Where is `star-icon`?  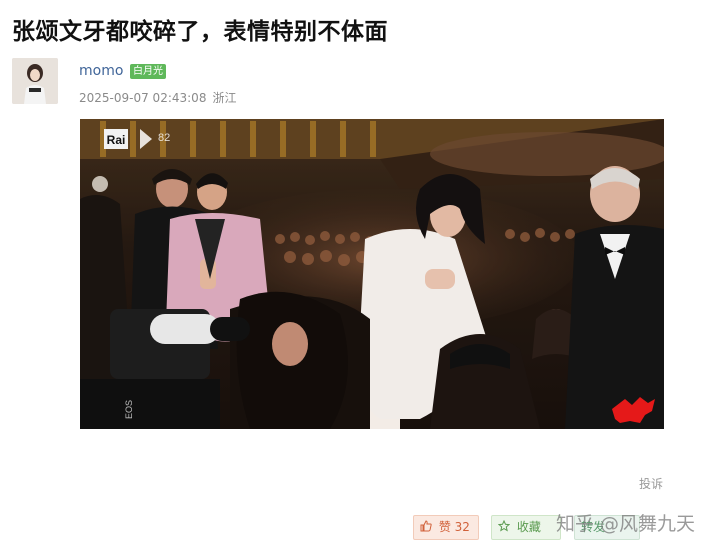 star-icon is located at coordinates (505, 526).